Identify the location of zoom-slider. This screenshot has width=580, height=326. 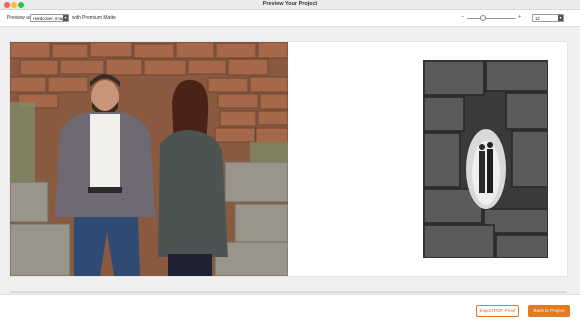
(491, 18).